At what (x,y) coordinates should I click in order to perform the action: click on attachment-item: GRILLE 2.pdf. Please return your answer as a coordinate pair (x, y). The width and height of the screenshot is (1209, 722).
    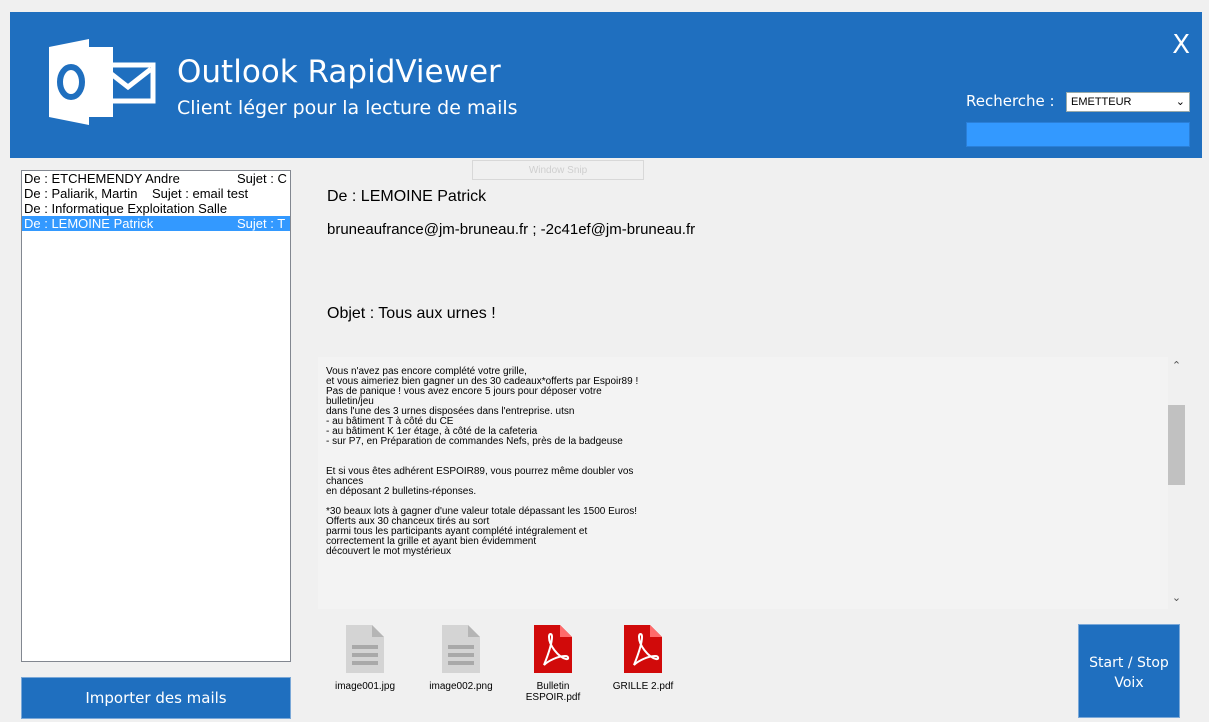
    Looking at the image, I should click on (643, 658).